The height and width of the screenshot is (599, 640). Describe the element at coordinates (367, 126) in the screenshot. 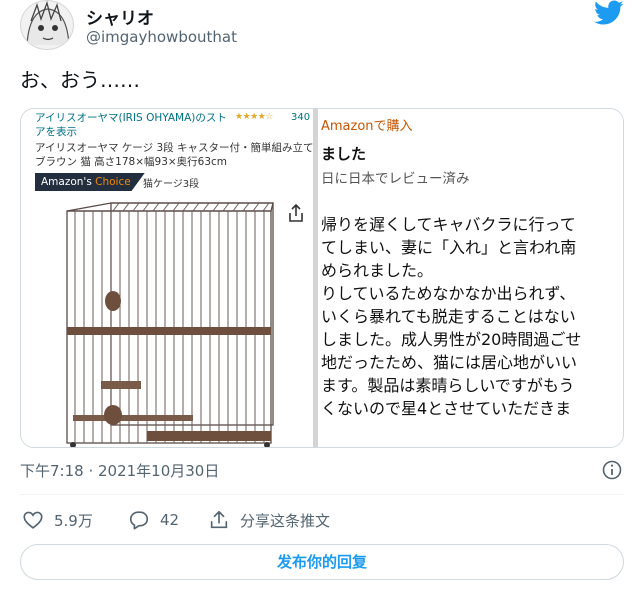

I see `buy-on-amazon-link: Amazonで購入` at that location.